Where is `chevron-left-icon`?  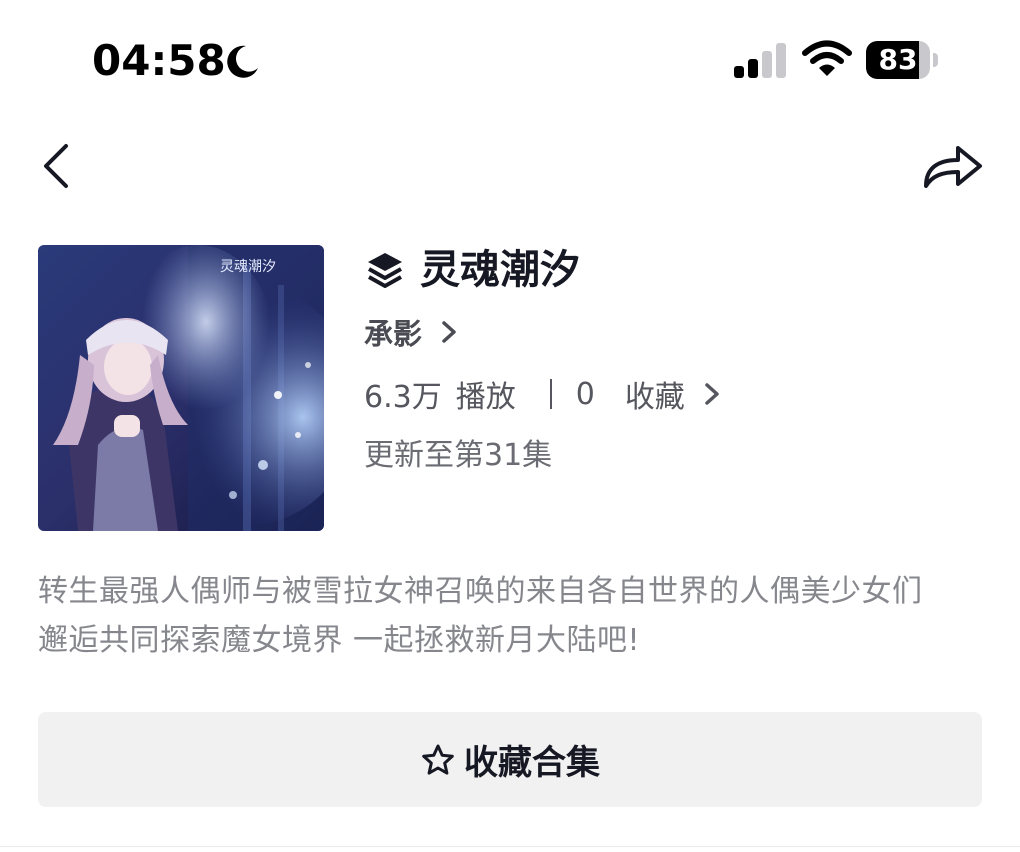
chevron-left-icon is located at coordinates (56, 166).